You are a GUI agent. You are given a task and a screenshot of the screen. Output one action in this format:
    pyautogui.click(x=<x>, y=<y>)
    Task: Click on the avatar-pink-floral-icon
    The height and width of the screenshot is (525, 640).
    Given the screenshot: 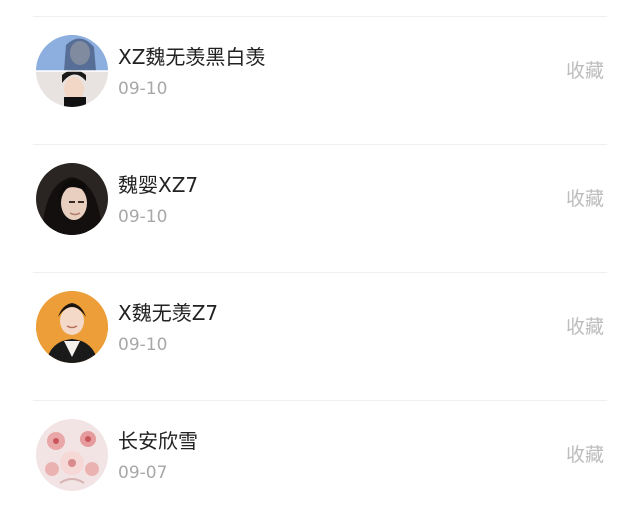 What is the action you would take?
    pyautogui.click(x=72, y=455)
    